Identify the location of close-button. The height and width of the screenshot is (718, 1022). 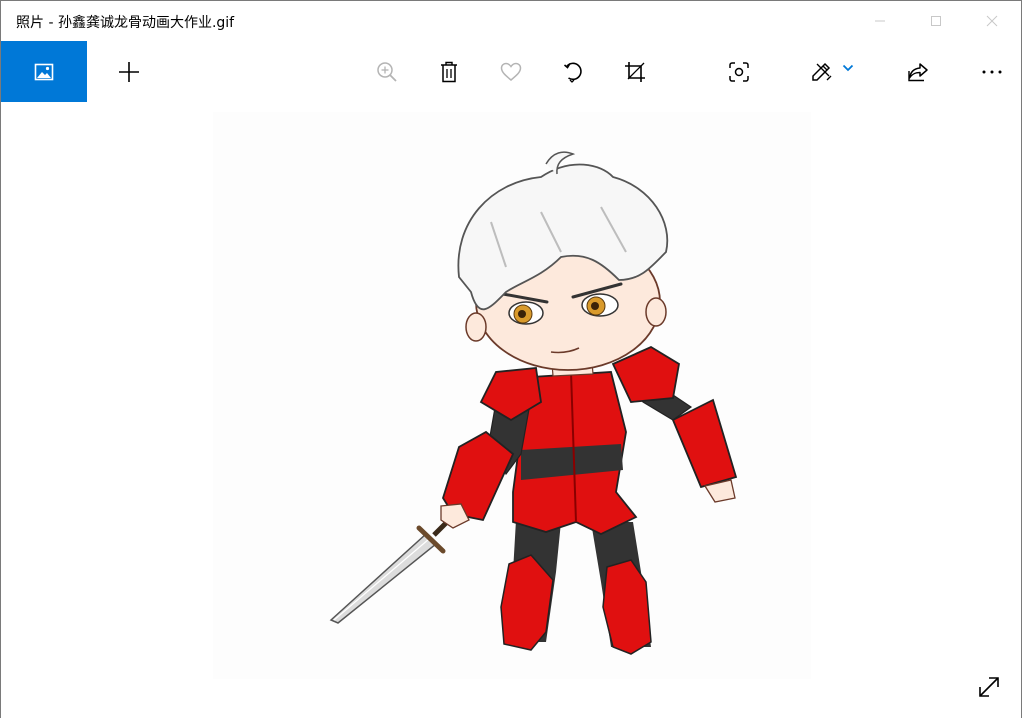
(992, 21).